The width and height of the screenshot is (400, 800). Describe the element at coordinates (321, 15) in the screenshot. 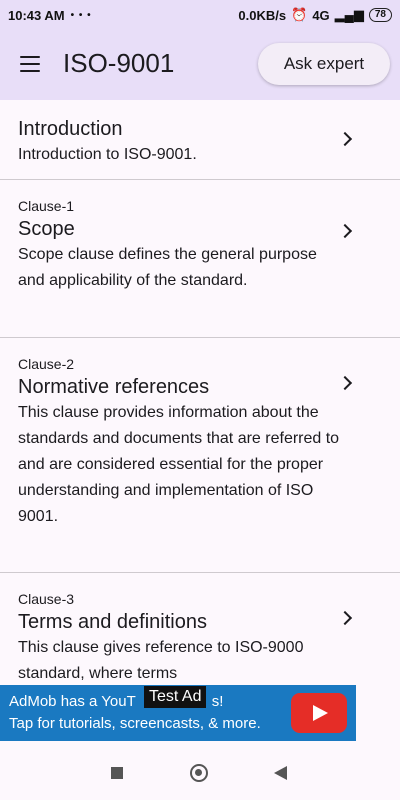

I see `network-type: 4G` at that location.